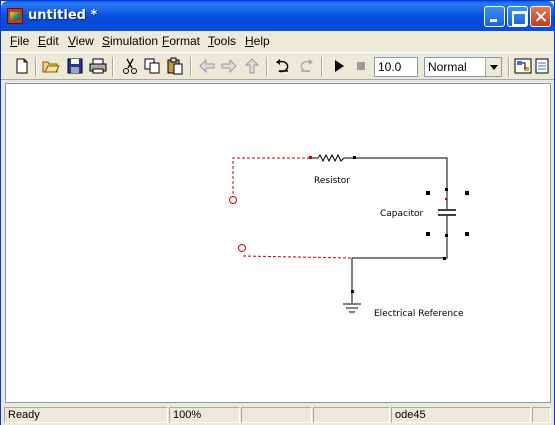  I want to click on menu-help-hotkey: H, so click(249, 41).